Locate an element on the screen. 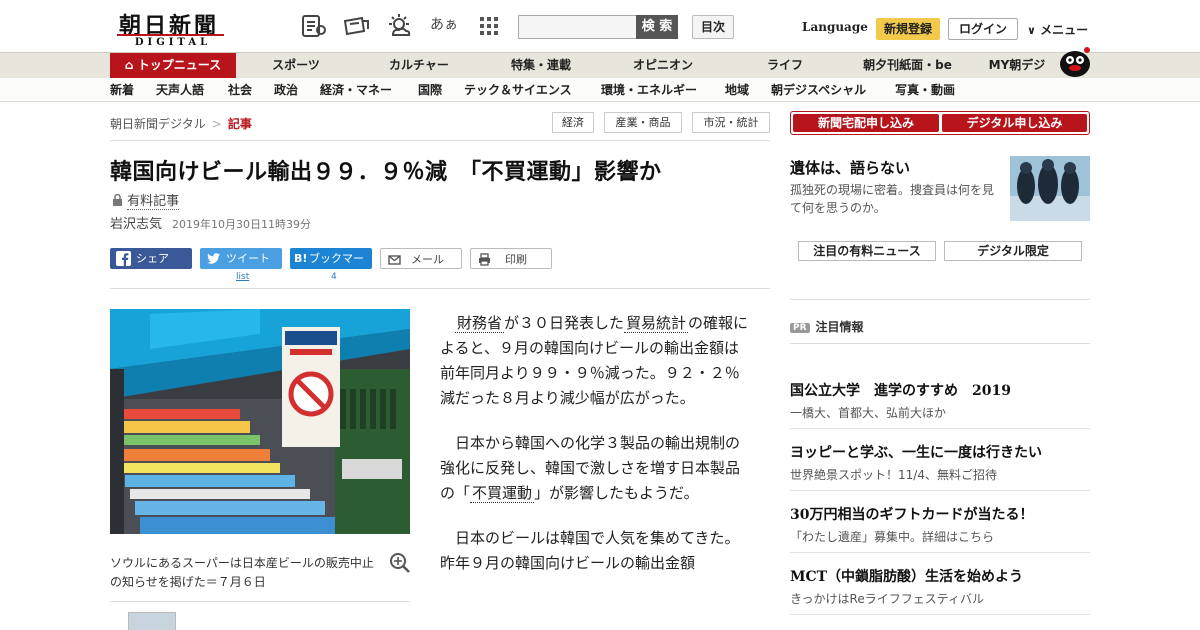  paid-label: 有料記事 is located at coordinates (153, 202).